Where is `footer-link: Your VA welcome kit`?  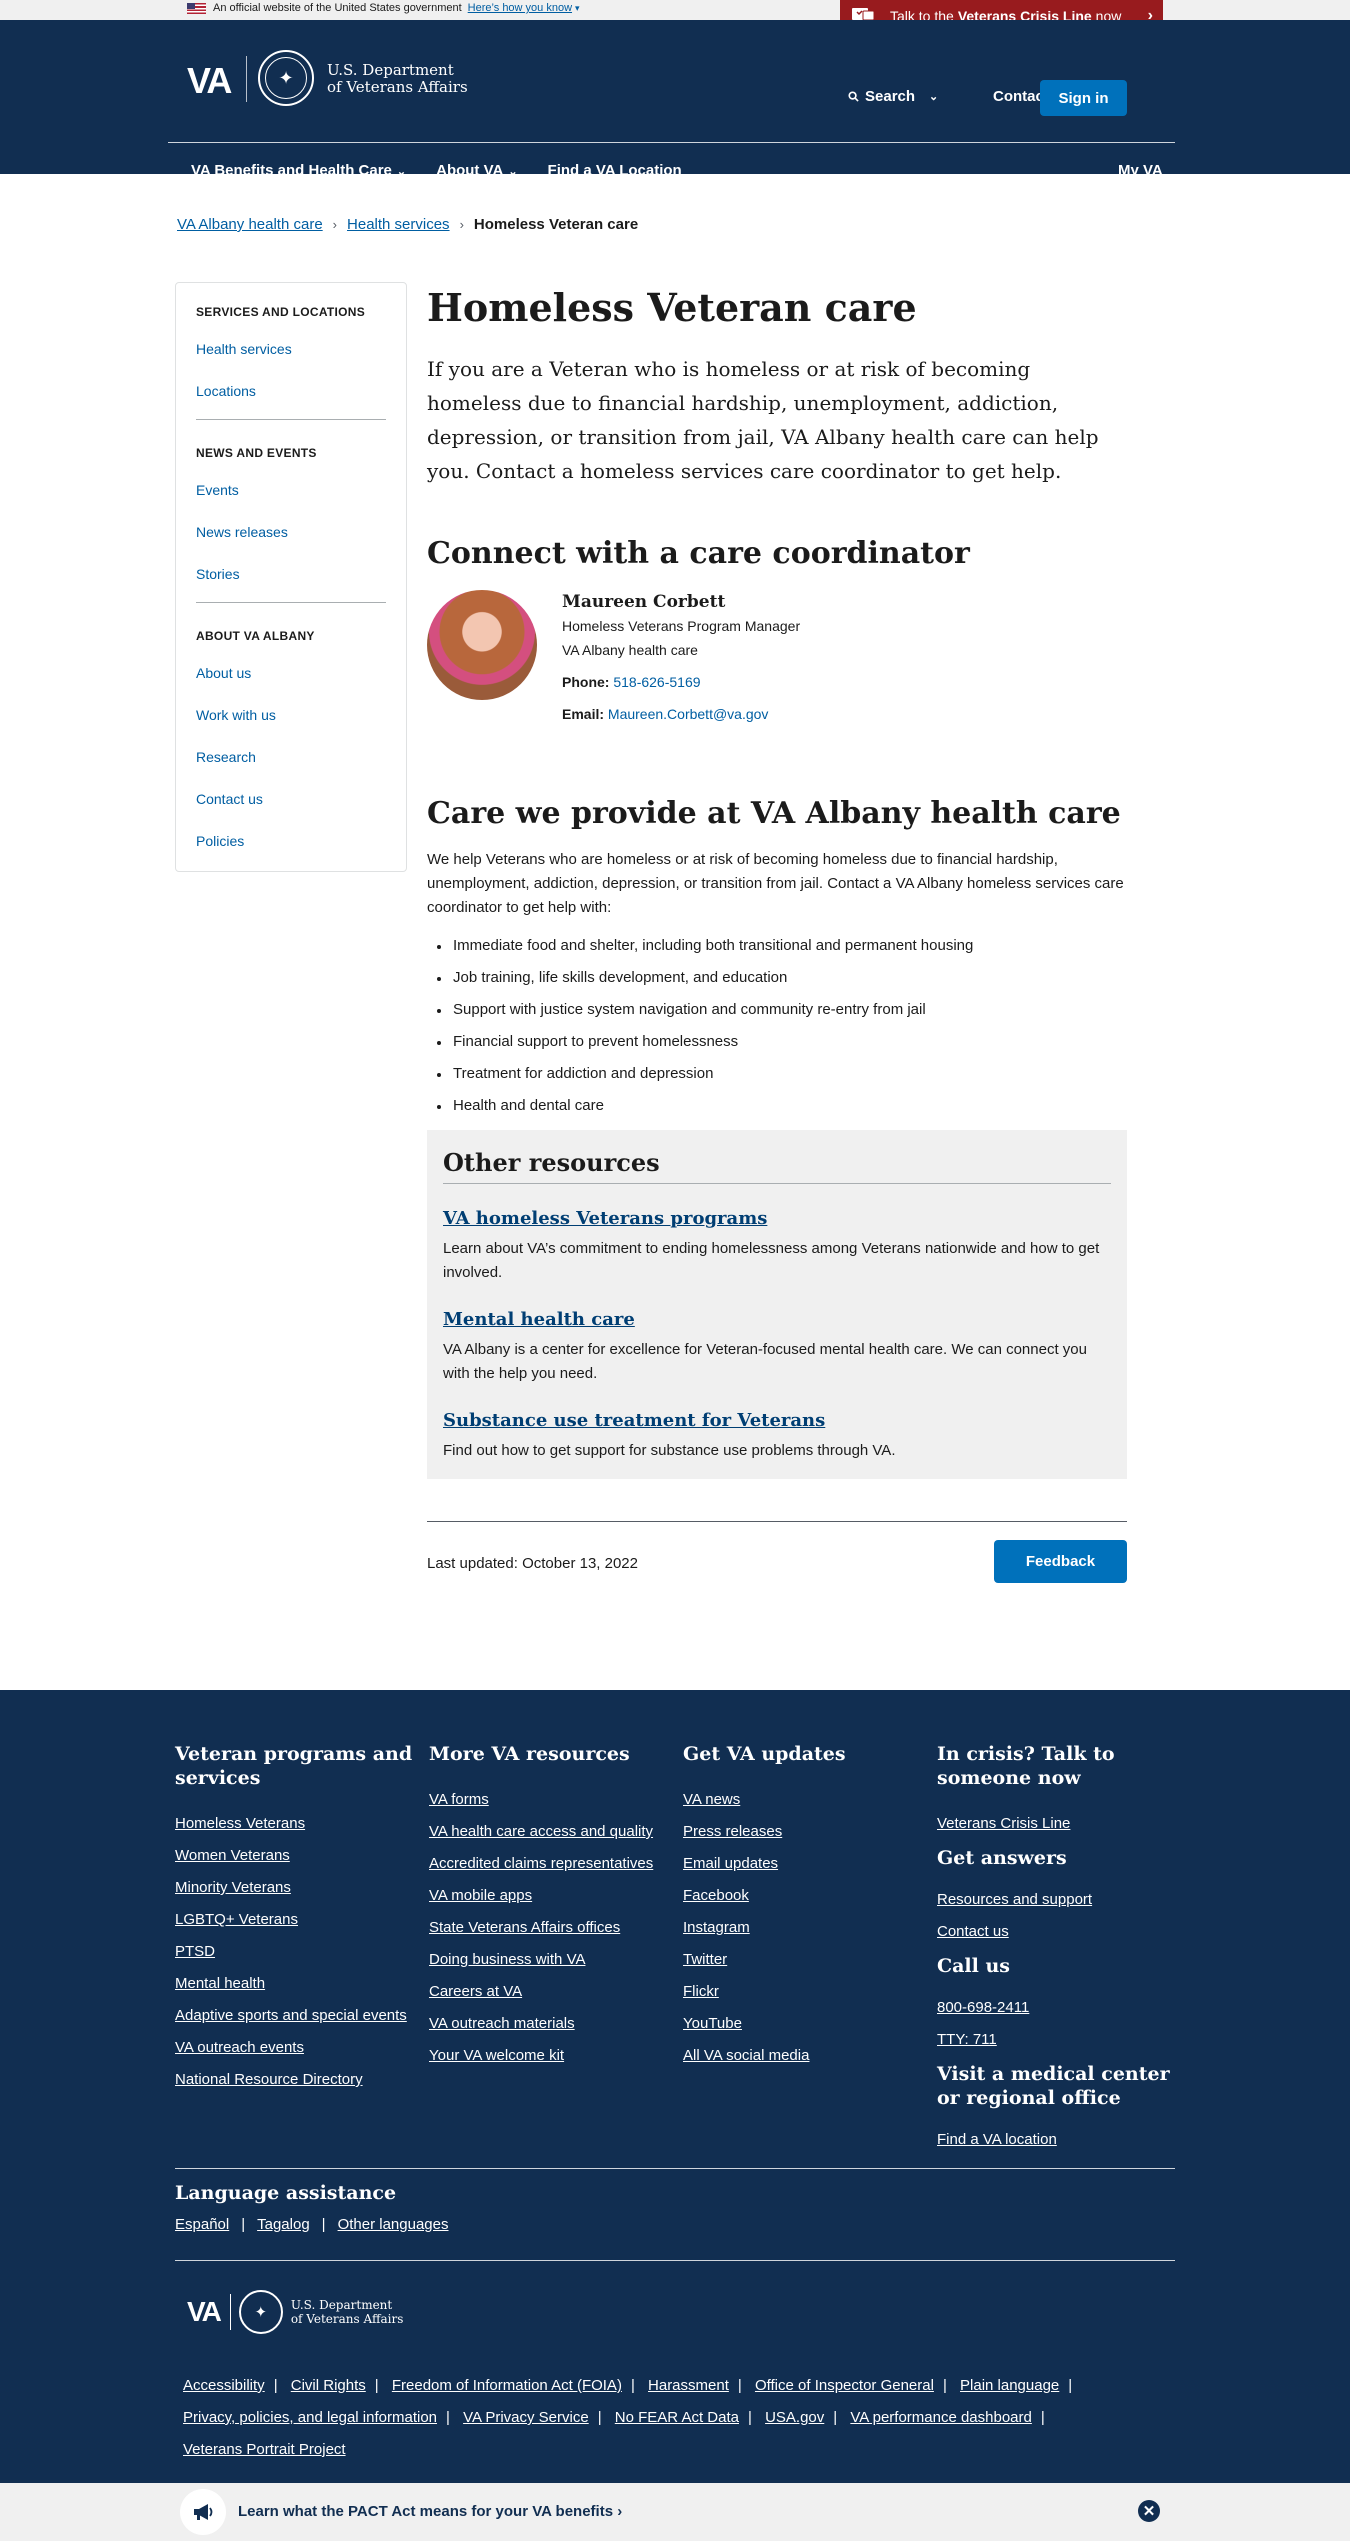 footer-link: Your VA welcome kit is located at coordinates (549, 2055).